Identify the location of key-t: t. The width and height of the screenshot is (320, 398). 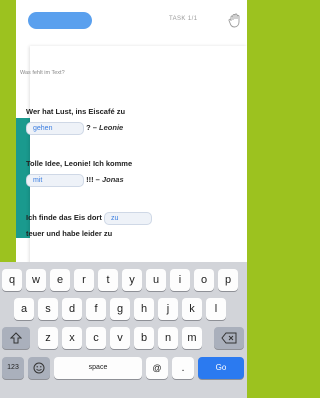
(108, 280).